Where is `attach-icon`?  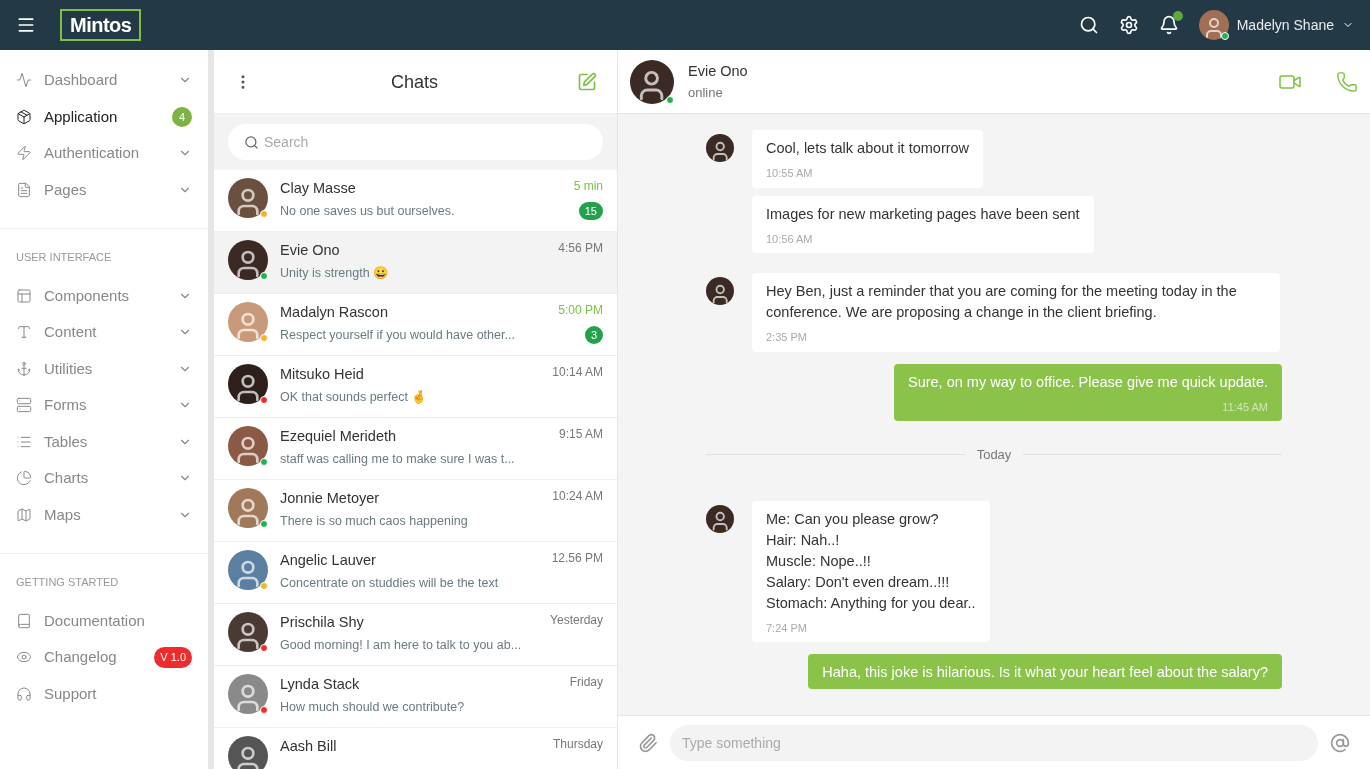 attach-icon is located at coordinates (648, 742).